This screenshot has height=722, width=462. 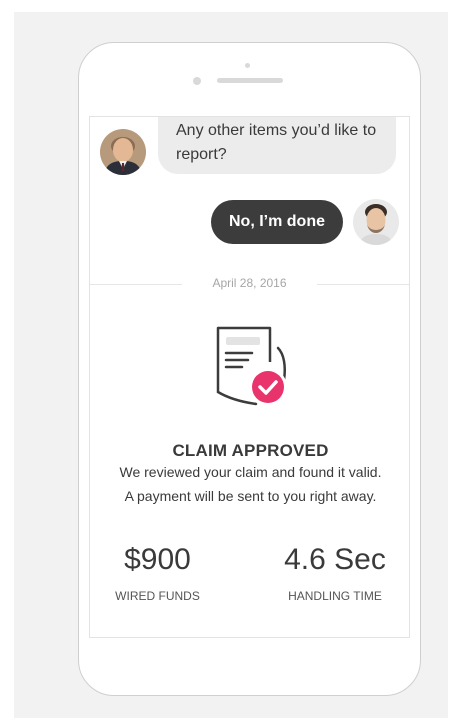 What do you see at coordinates (136, 284) in the screenshot?
I see `date-divider-line-left` at bounding box center [136, 284].